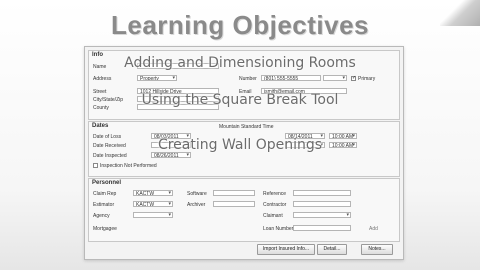  I want to click on contractor-field, so click(322, 204).